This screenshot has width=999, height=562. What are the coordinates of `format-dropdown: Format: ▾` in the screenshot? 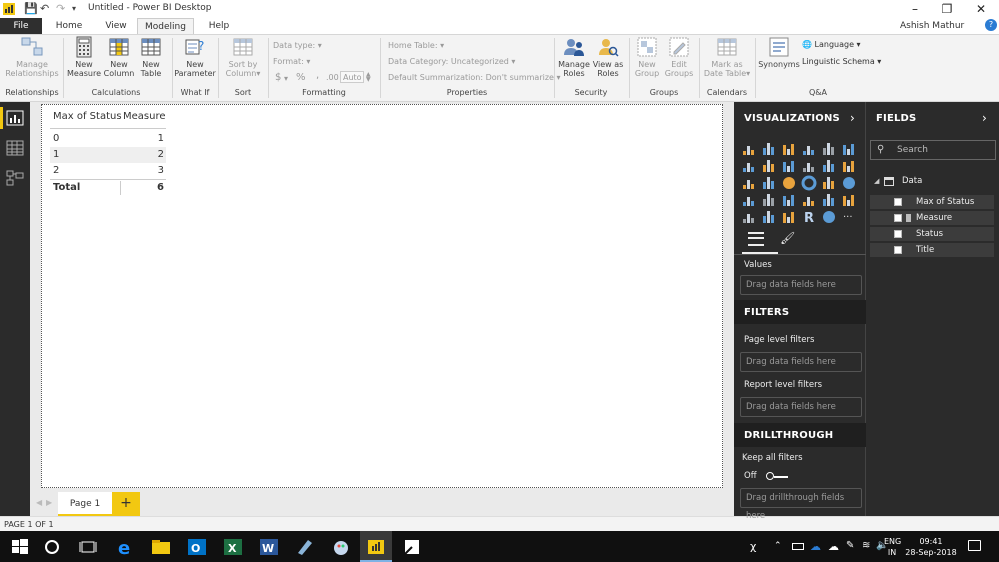 It's located at (291, 61).